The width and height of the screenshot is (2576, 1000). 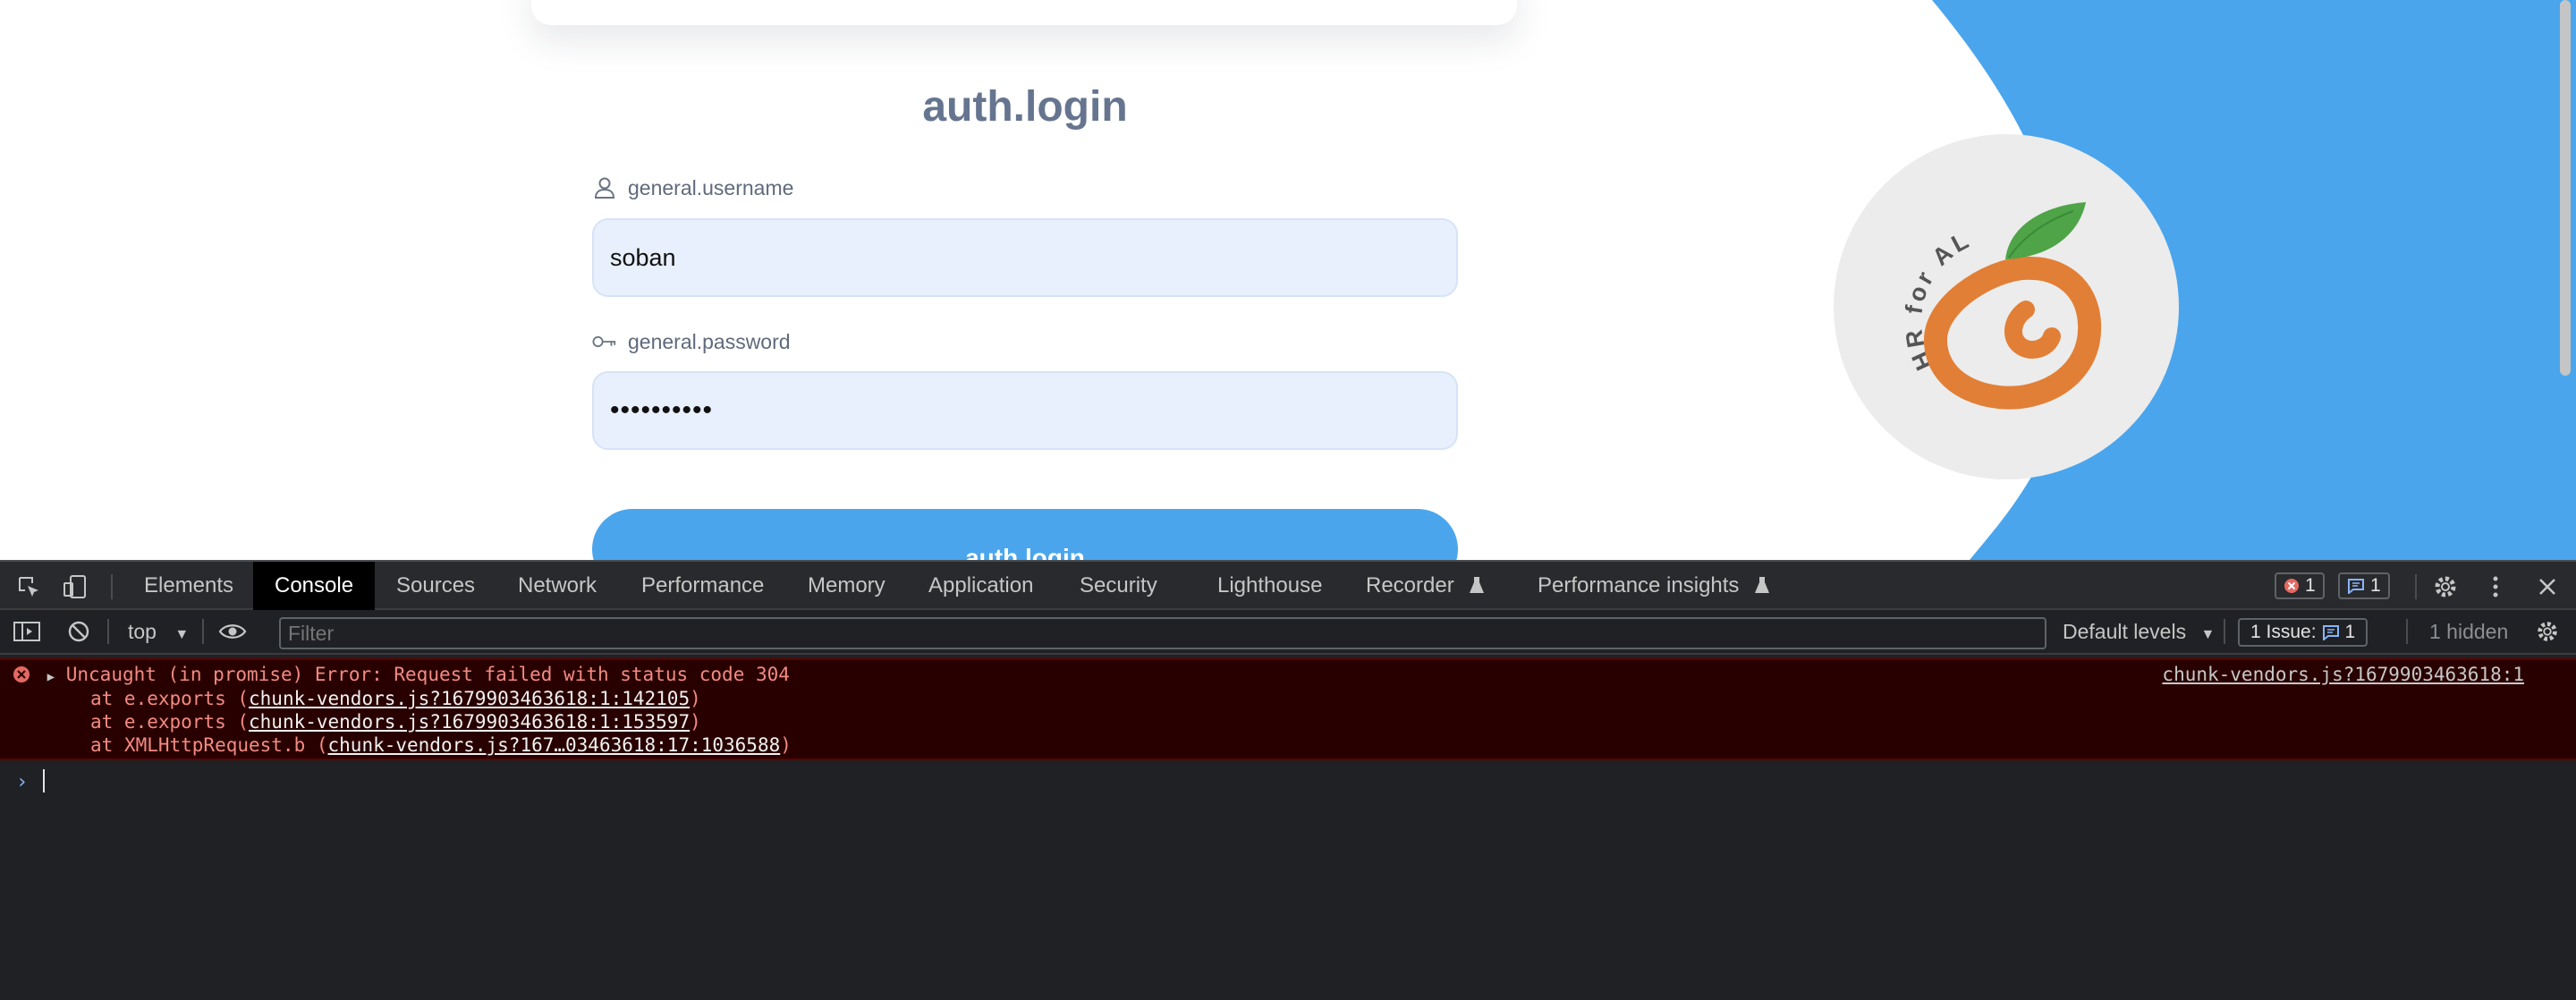 I want to click on orange-fruit-logo-icon: HR for ALL, so click(x=1963, y=261).